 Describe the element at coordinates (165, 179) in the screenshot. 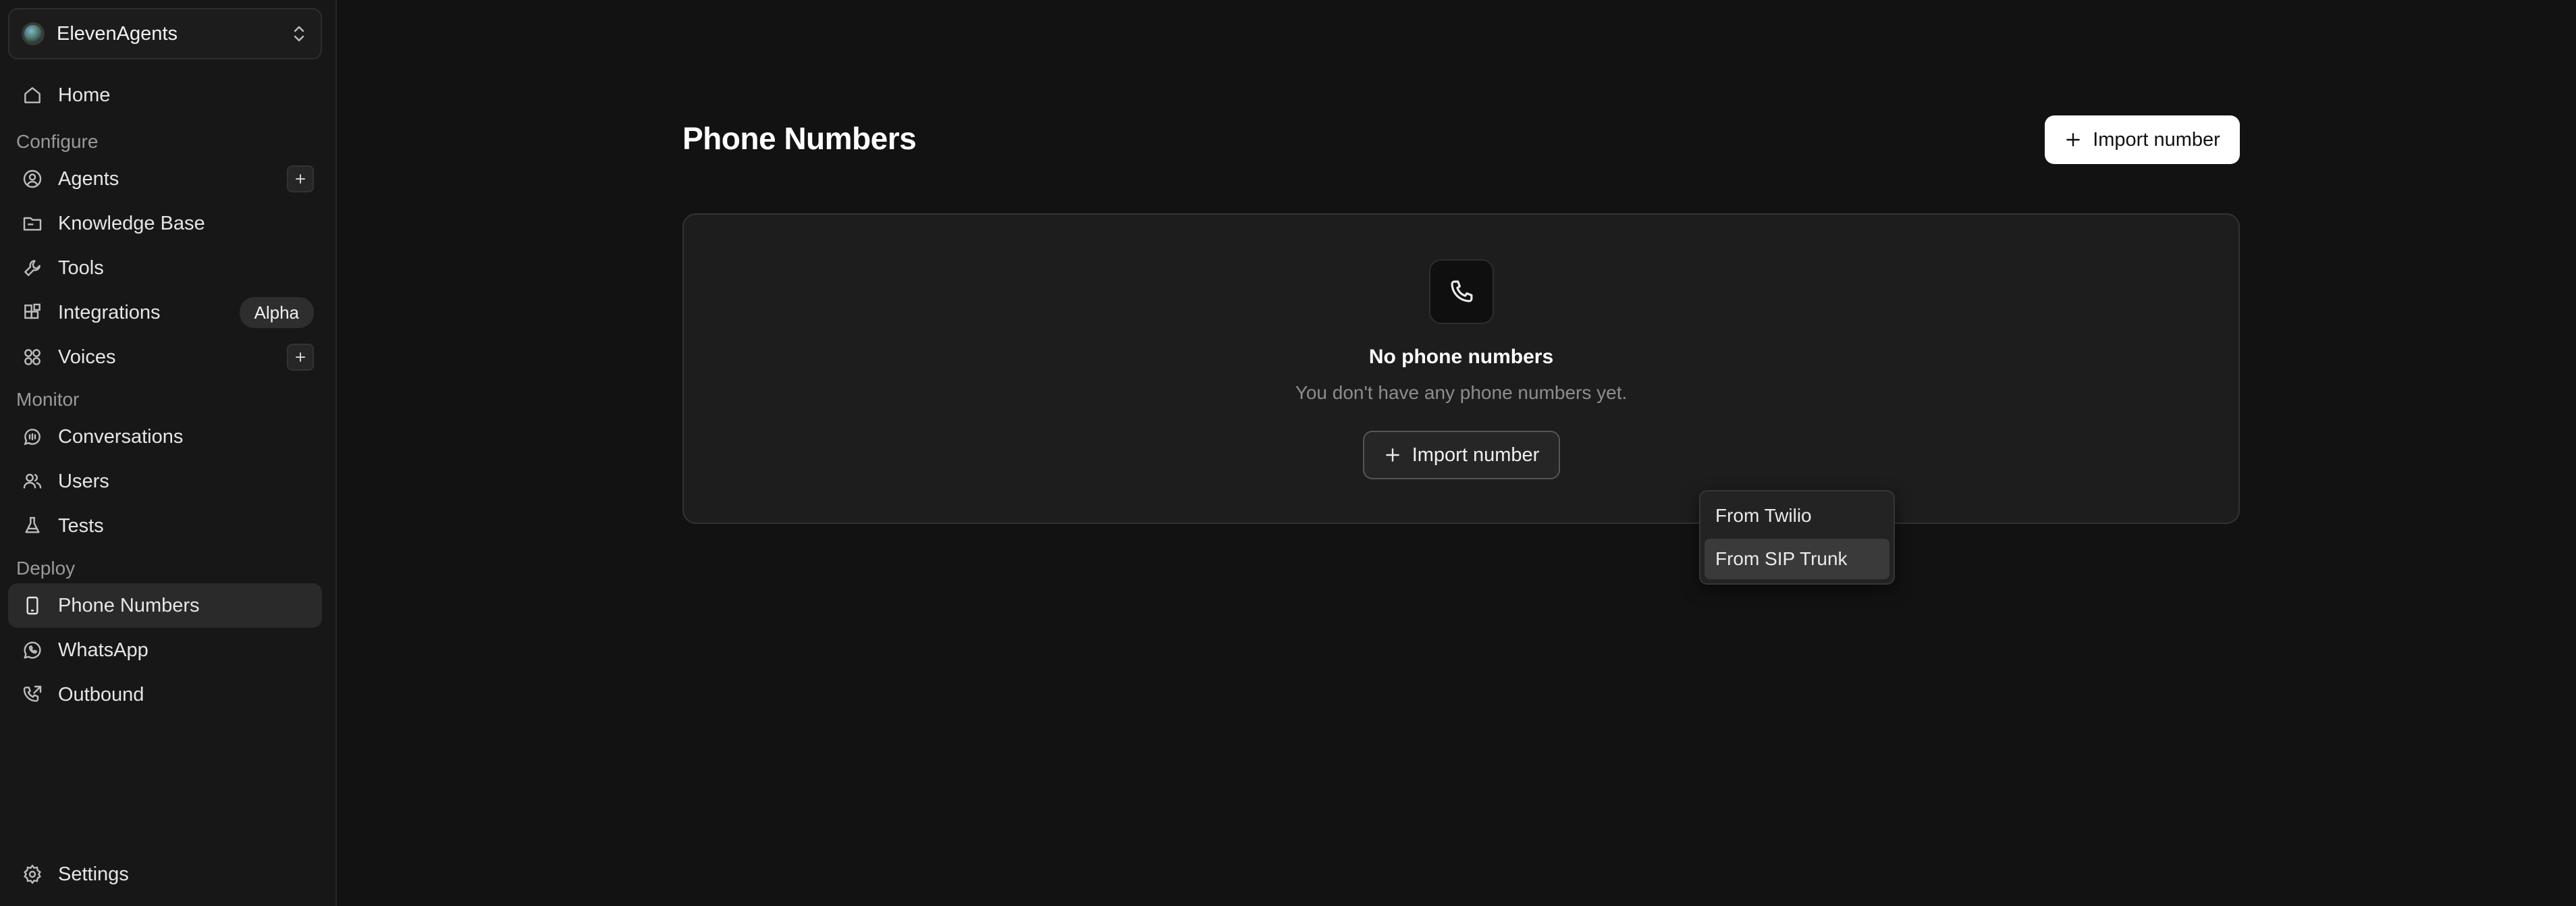

I see `sidebar-item-agents: Agents` at that location.